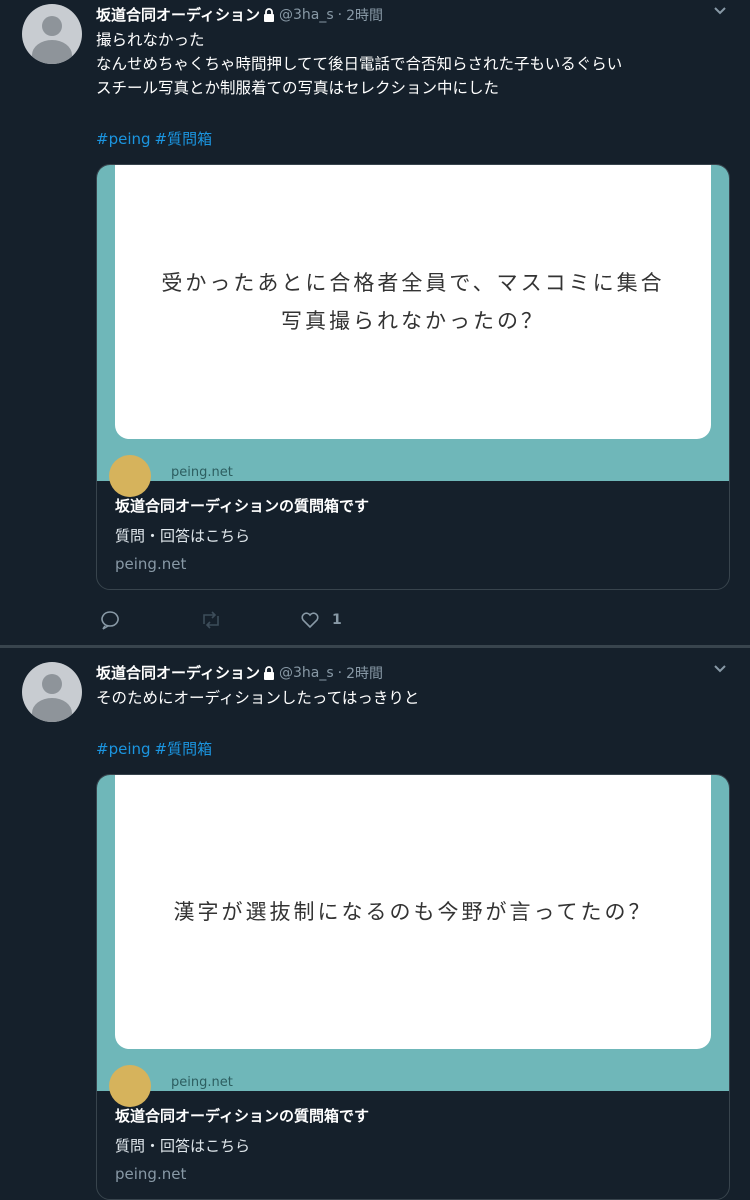  I want to click on card-info: 坂道合同オーディションの質問箱です 質問・回答はこちら peing.net, so click(413, 1145).